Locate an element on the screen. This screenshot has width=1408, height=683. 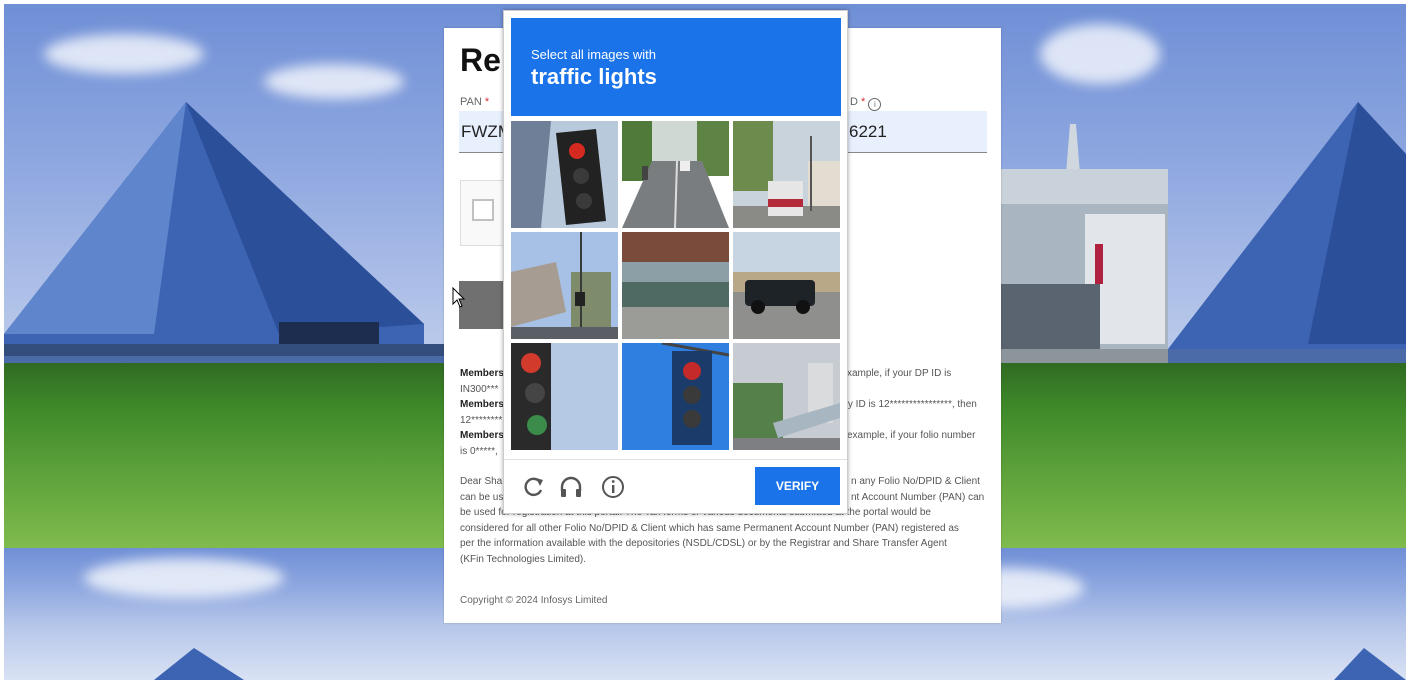
info-line: ary ID is 12****************, then is located at coordinates (908, 404).